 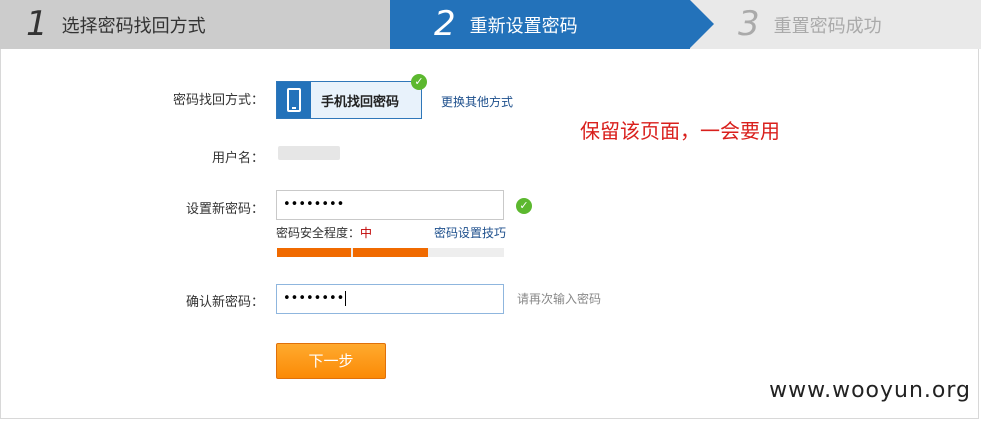 What do you see at coordinates (218, 100) in the screenshot?
I see `method-label: 密码找回方式：` at bounding box center [218, 100].